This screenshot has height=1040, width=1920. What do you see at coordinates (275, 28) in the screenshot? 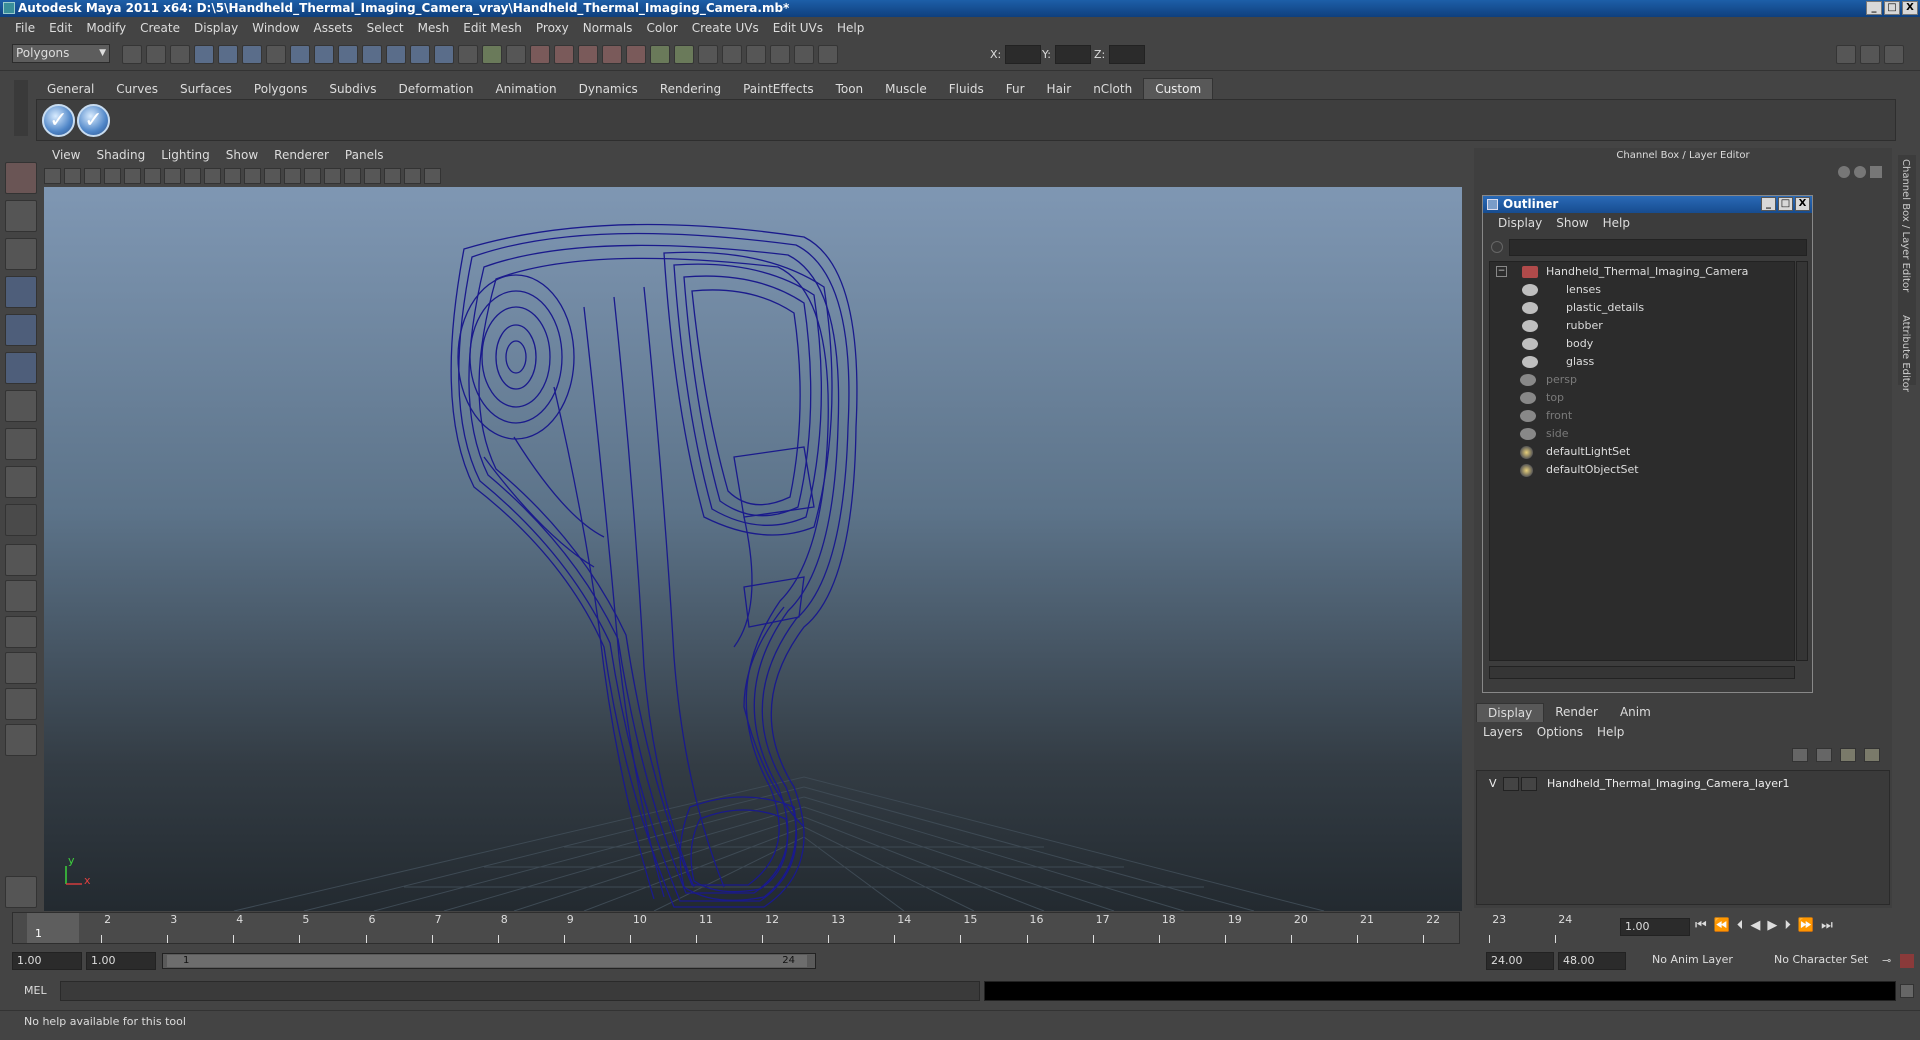
I see `menu-window: Window` at bounding box center [275, 28].